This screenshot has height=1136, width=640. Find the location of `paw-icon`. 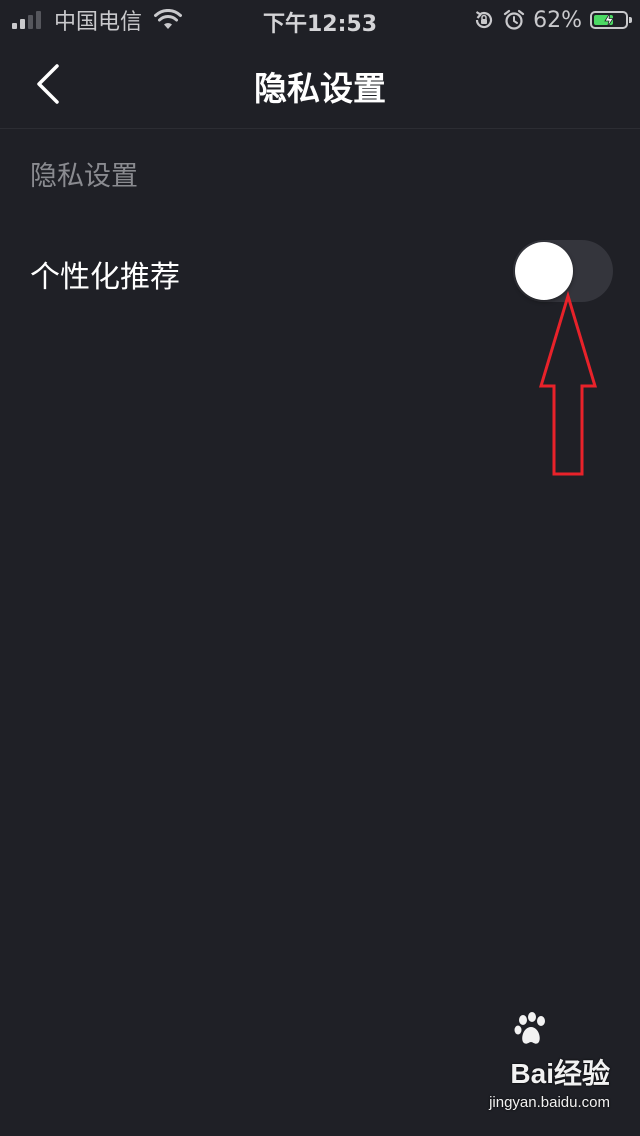

paw-icon is located at coordinates (529, 1028).